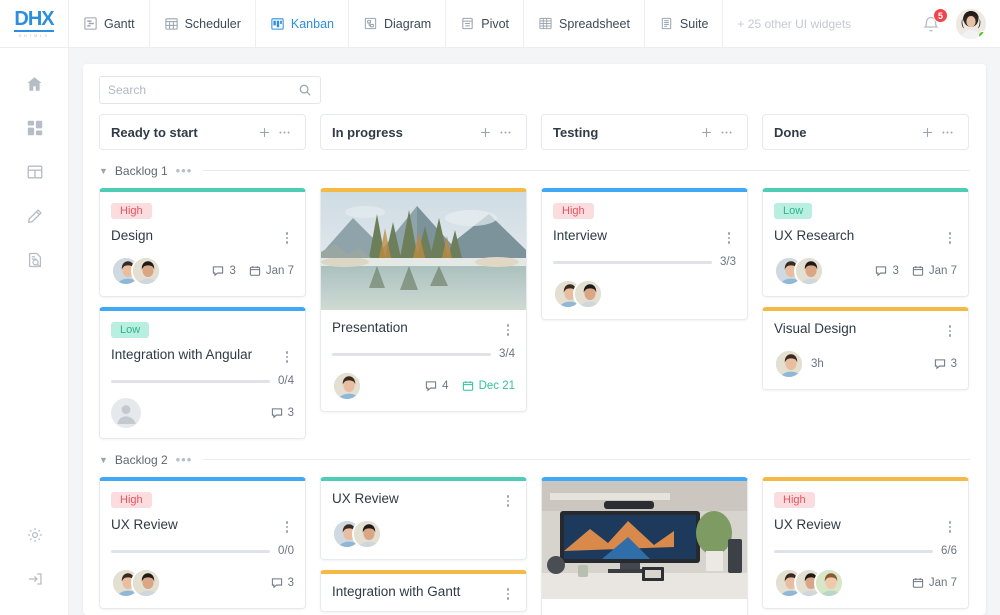 The image size is (1000, 615). Describe the element at coordinates (865, 132) in the screenshot. I see `column-header-done: Done` at that location.